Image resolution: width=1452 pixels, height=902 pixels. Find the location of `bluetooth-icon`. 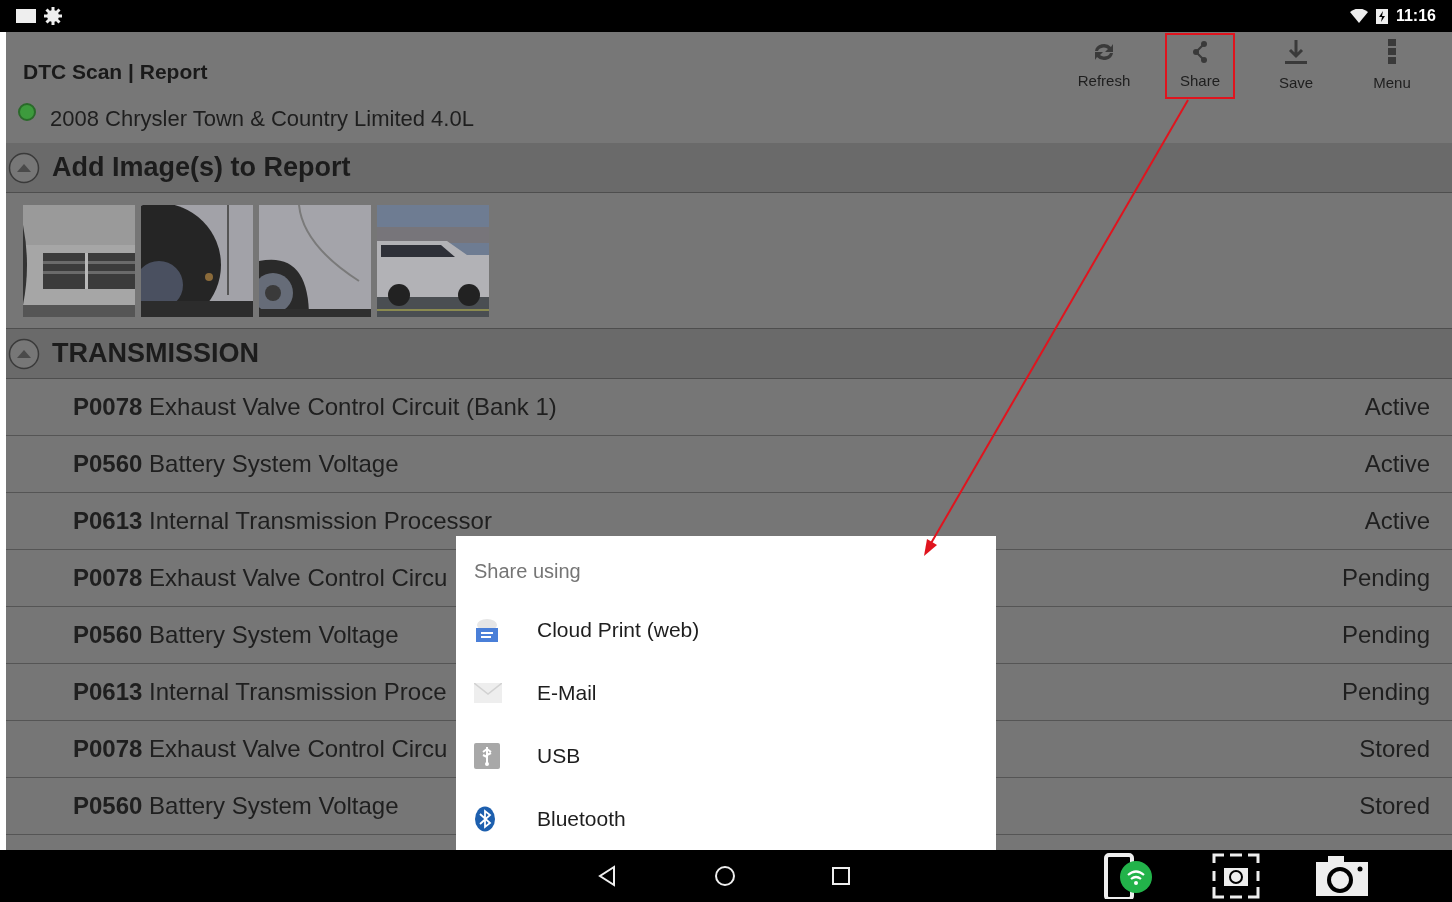

bluetooth-icon is located at coordinates (485, 818).